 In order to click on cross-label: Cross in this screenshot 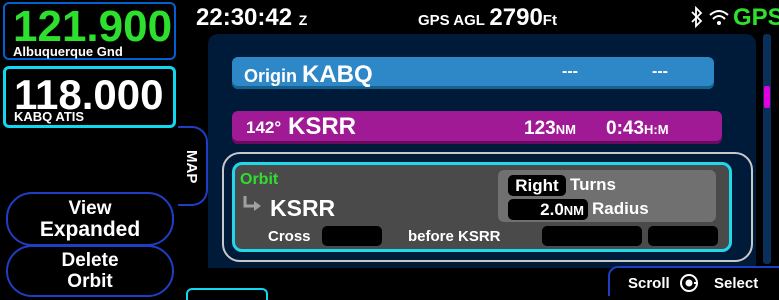, I will do `click(289, 236)`.